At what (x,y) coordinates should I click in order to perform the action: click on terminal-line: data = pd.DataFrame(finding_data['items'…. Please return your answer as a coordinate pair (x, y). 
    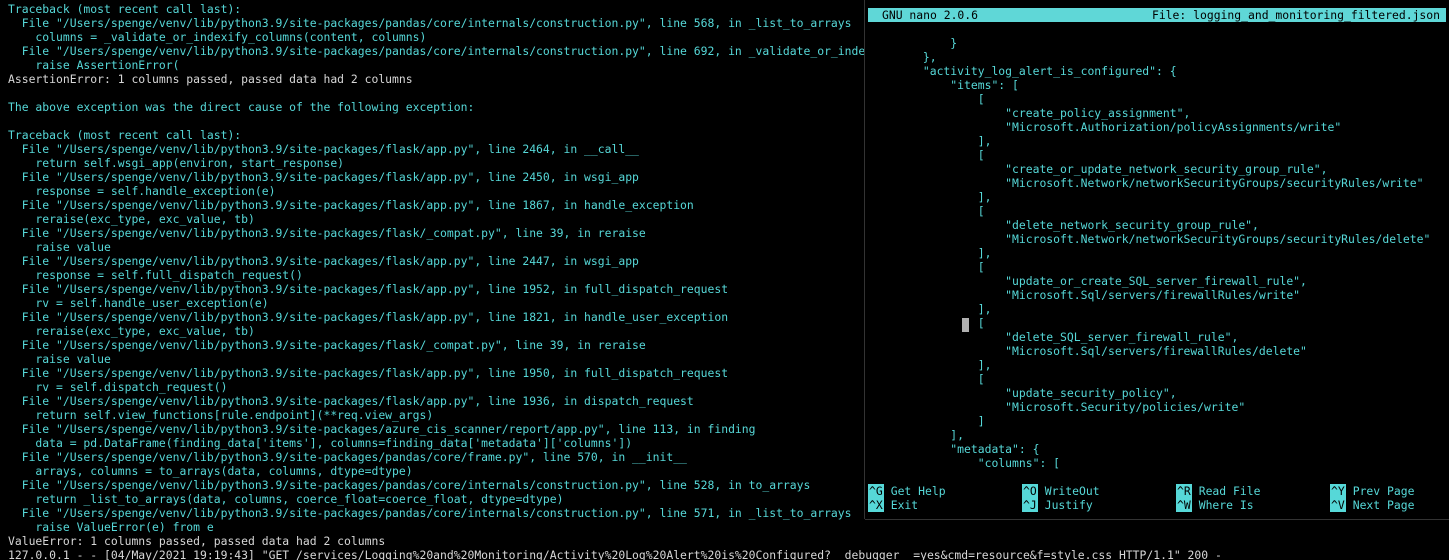
    Looking at the image, I should click on (320, 443).